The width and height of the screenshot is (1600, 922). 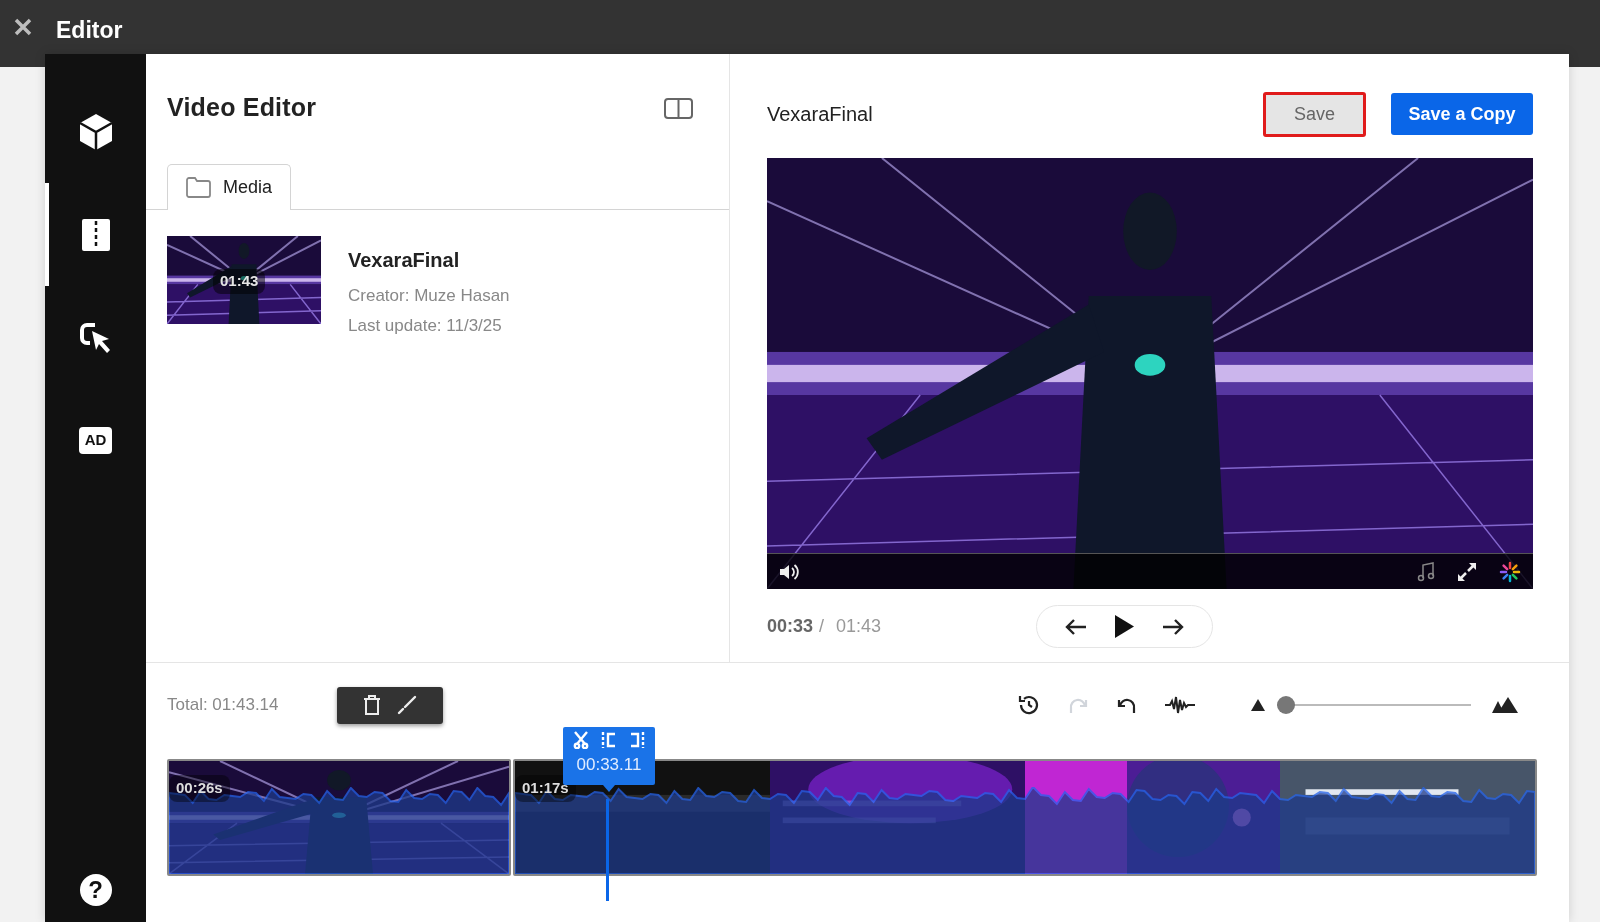 What do you see at coordinates (95, 131) in the screenshot?
I see `cube-icon` at bounding box center [95, 131].